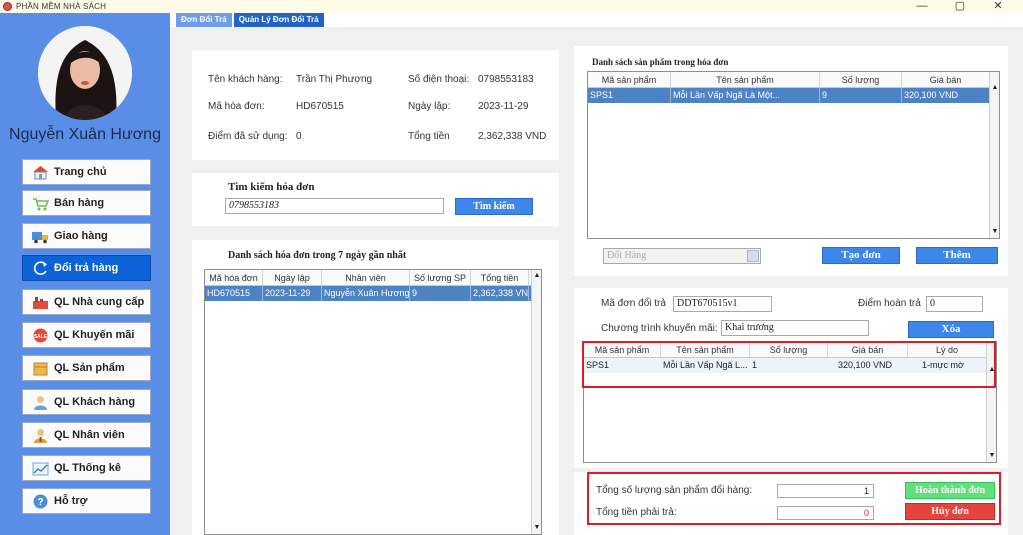  I want to click on employee-icon, so click(40, 435).